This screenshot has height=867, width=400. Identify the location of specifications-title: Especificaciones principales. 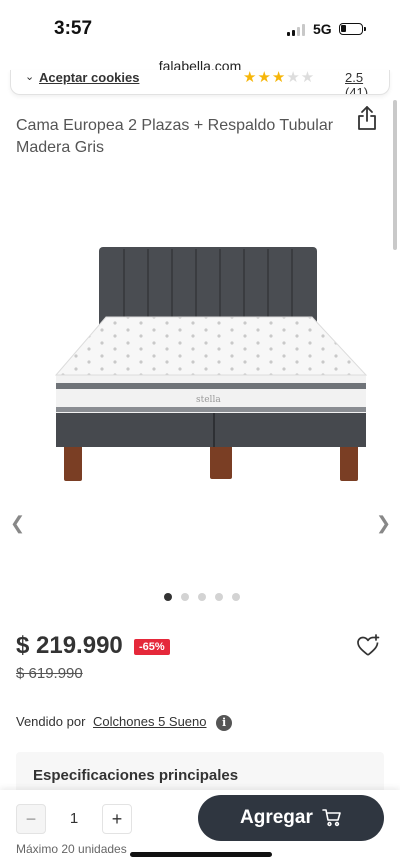
(136, 775).